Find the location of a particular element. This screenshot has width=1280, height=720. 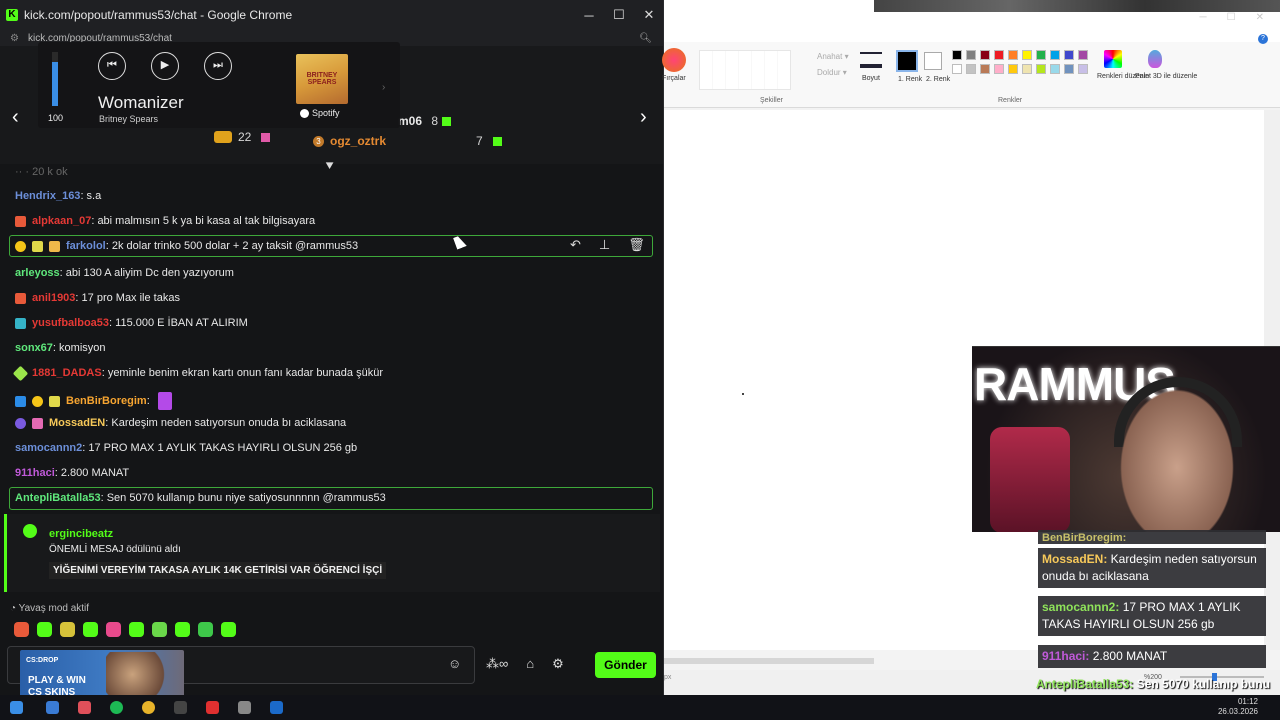

chat-message: 911haci: 2.800 MANAT is located at coordinates (72, 473).